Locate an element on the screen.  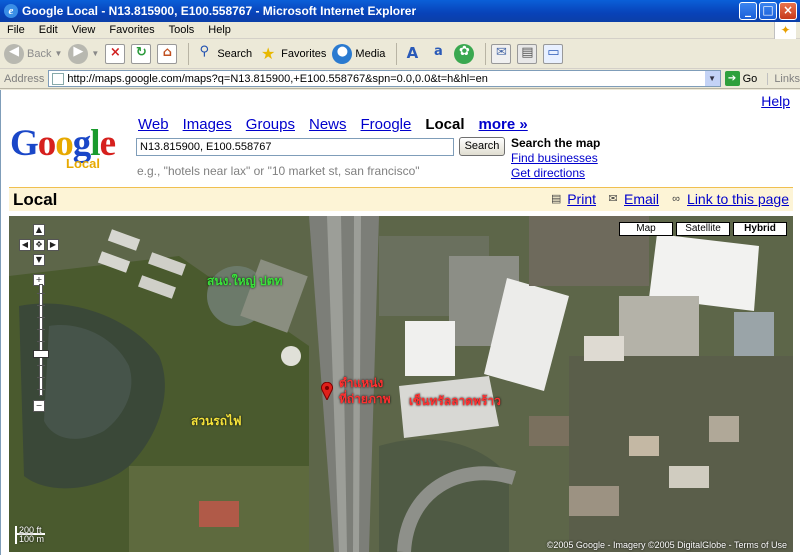
favorites-button: ★ Favorites is located at coordinates (292, 54).